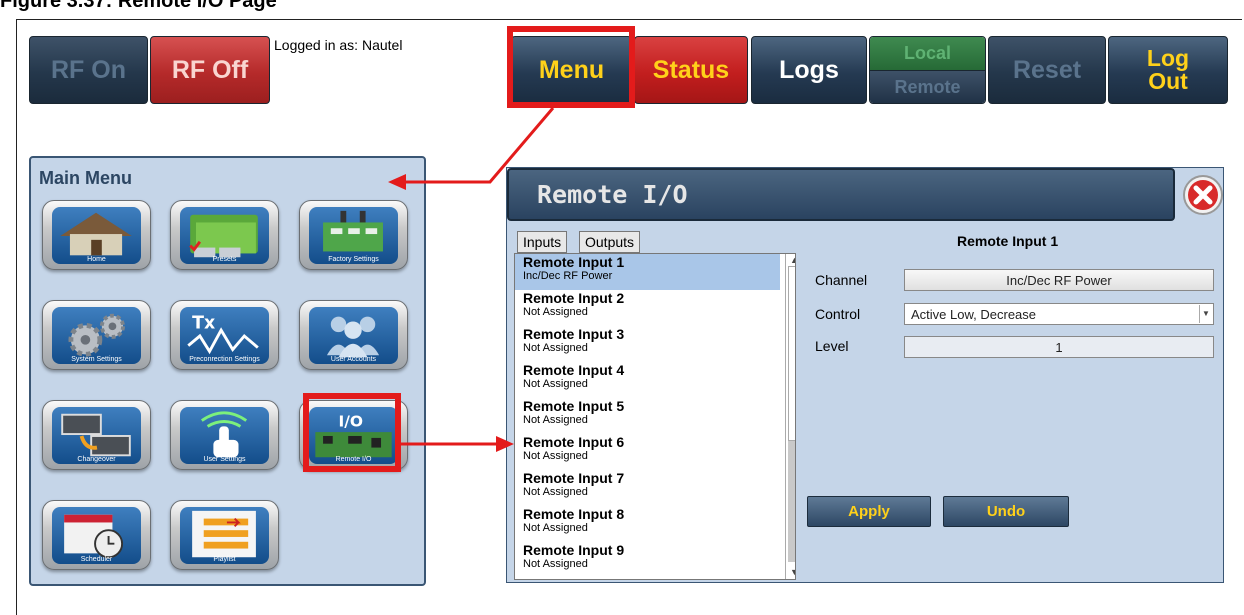  Describe the element at coordinates (542, 242) in the screenshot. I see `tab-inputs: Inputs` at that location.